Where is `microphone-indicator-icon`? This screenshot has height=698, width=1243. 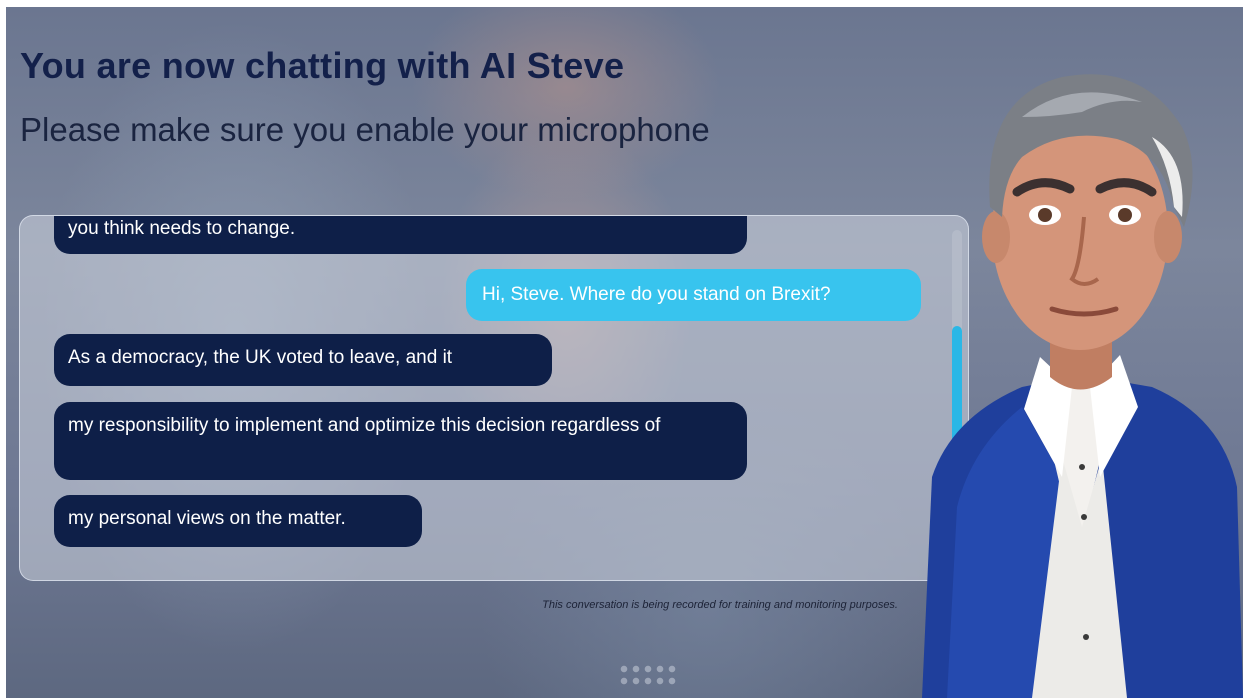 microphone-indicator-icon is located at coordinates (649, 676).